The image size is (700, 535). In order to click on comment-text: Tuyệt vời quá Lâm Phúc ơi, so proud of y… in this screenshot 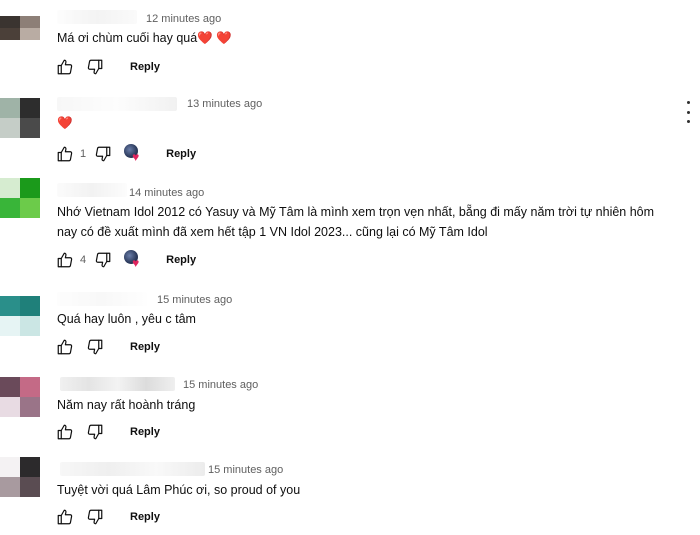, I will do `click(179, 490)`.